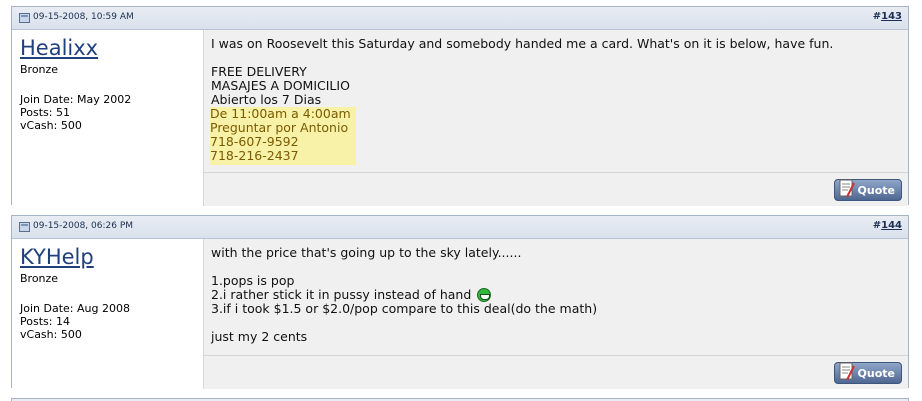  Describe the element at coordinates (107, 112) in the screenshot. I see `user-meta: Join Date: May 2002 Posts: 51 vCash: 500` at that location.